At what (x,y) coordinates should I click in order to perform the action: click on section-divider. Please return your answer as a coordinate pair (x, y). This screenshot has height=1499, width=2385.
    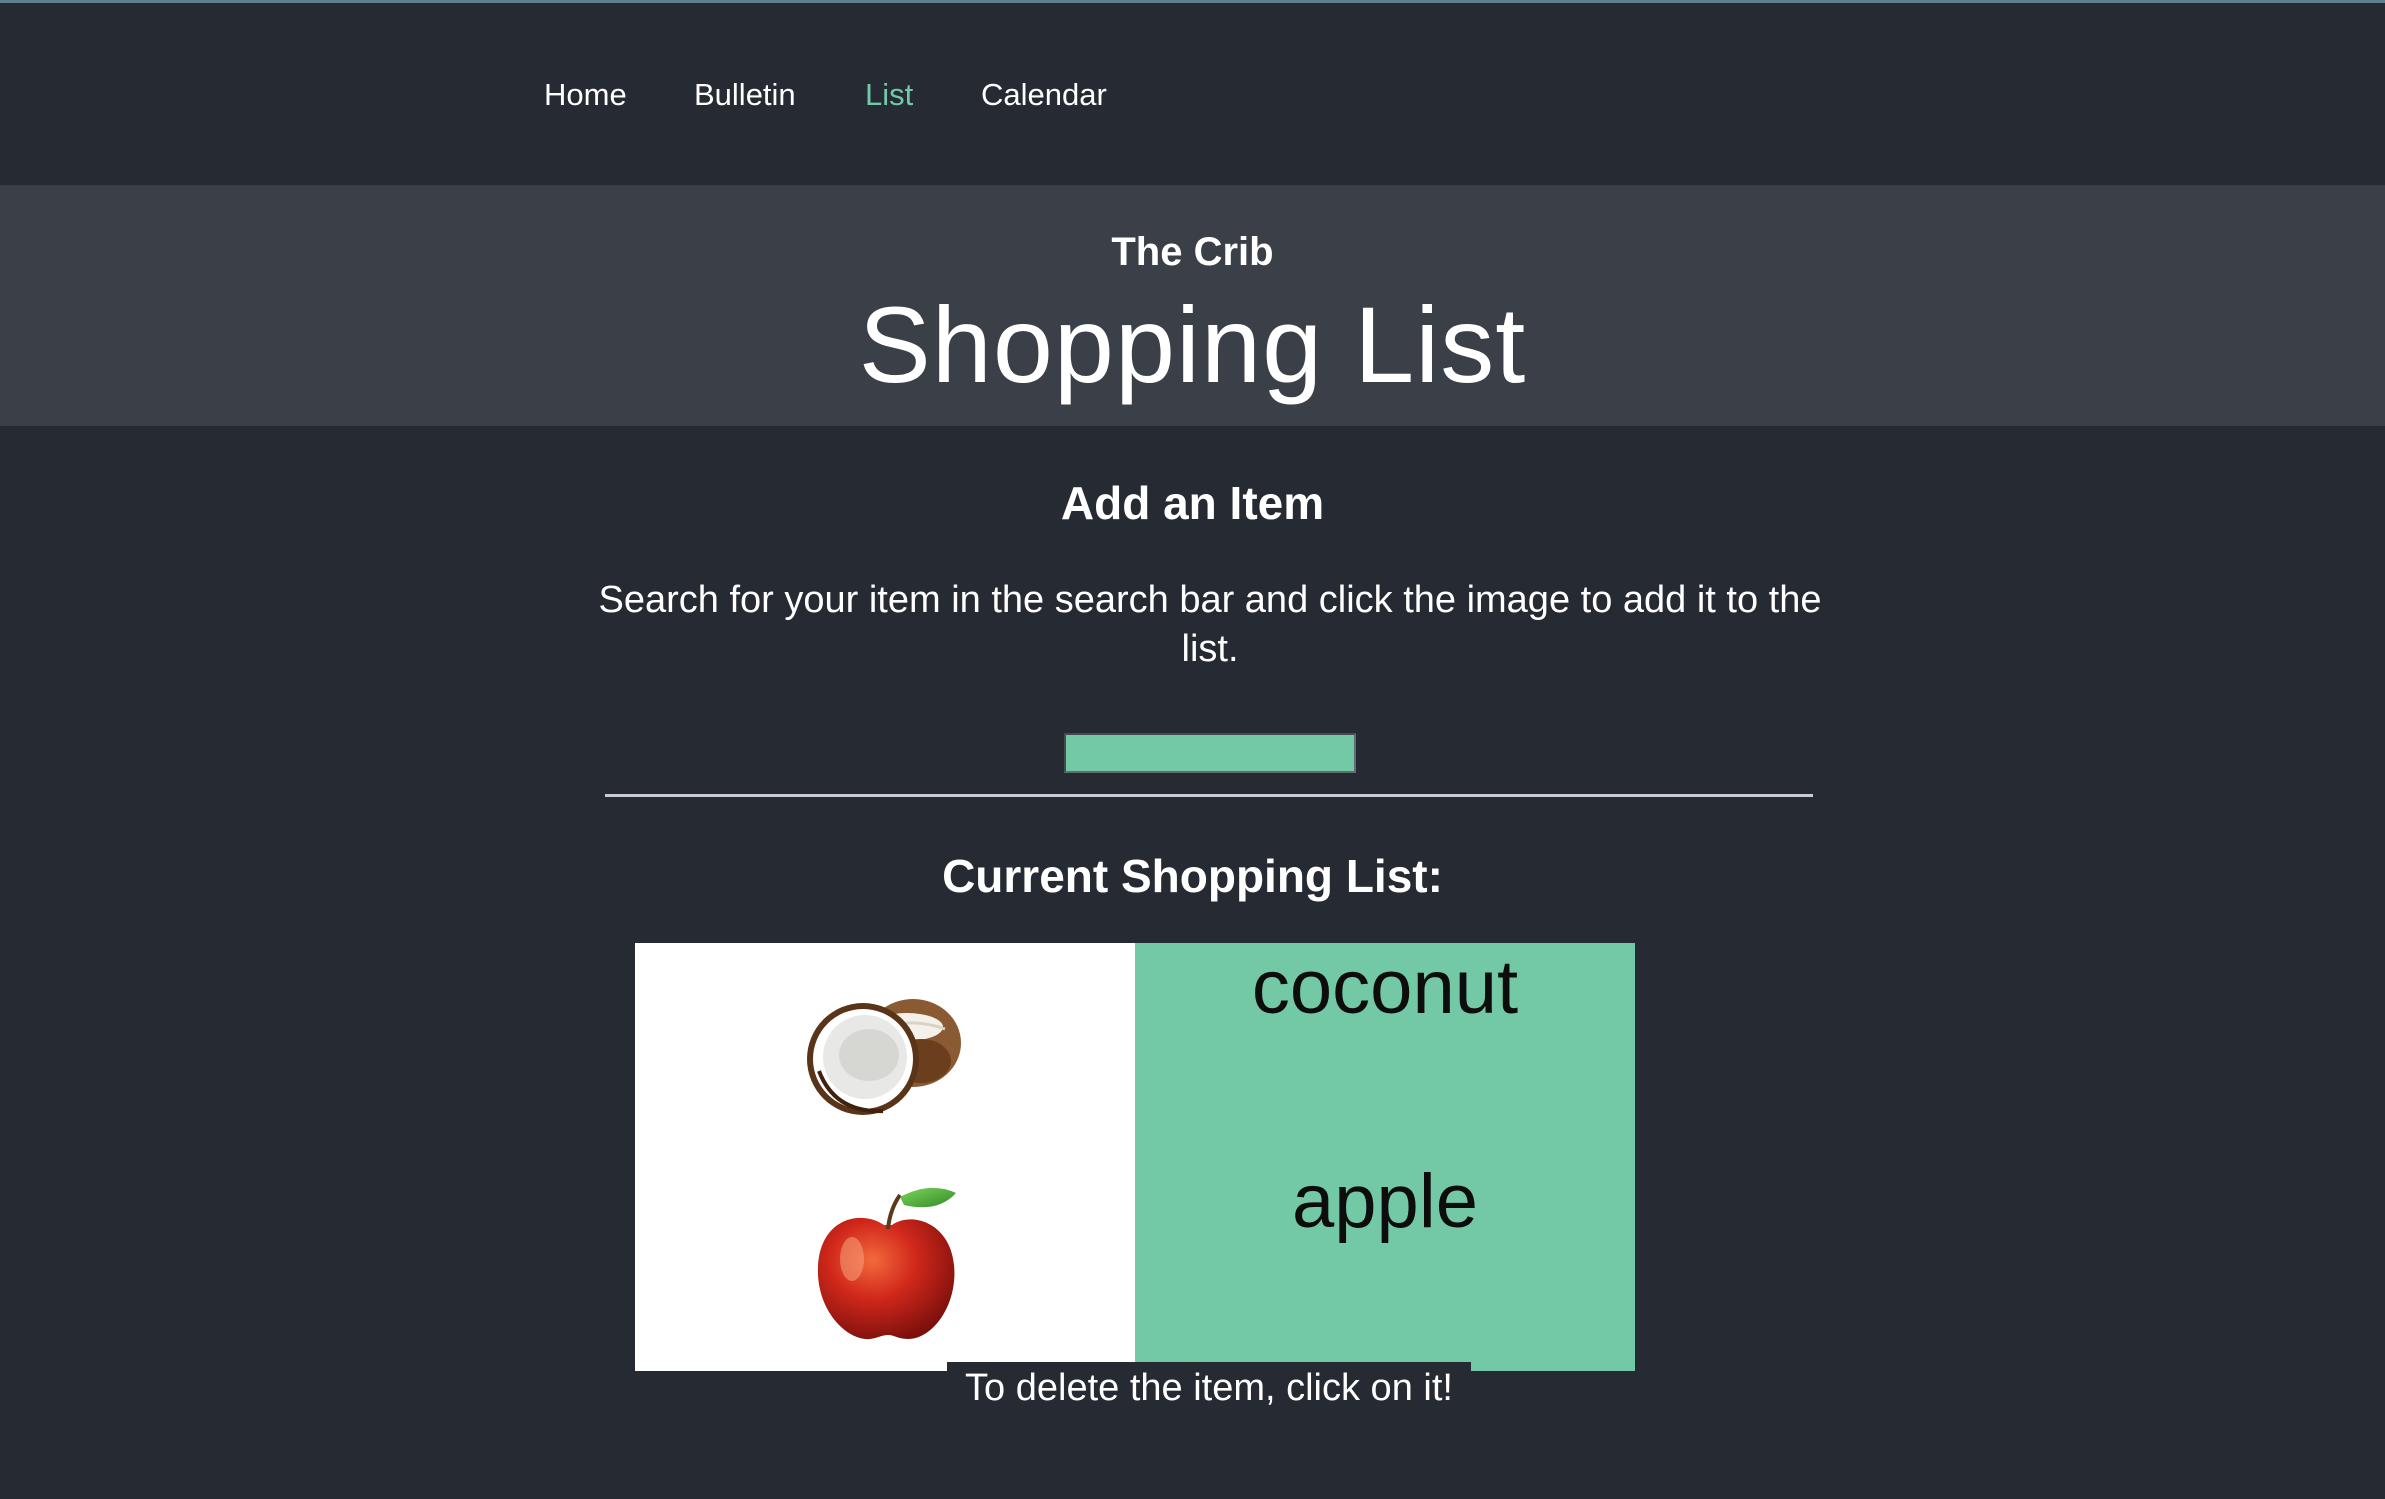
    Looking at the image, I should click on (1209, 795).